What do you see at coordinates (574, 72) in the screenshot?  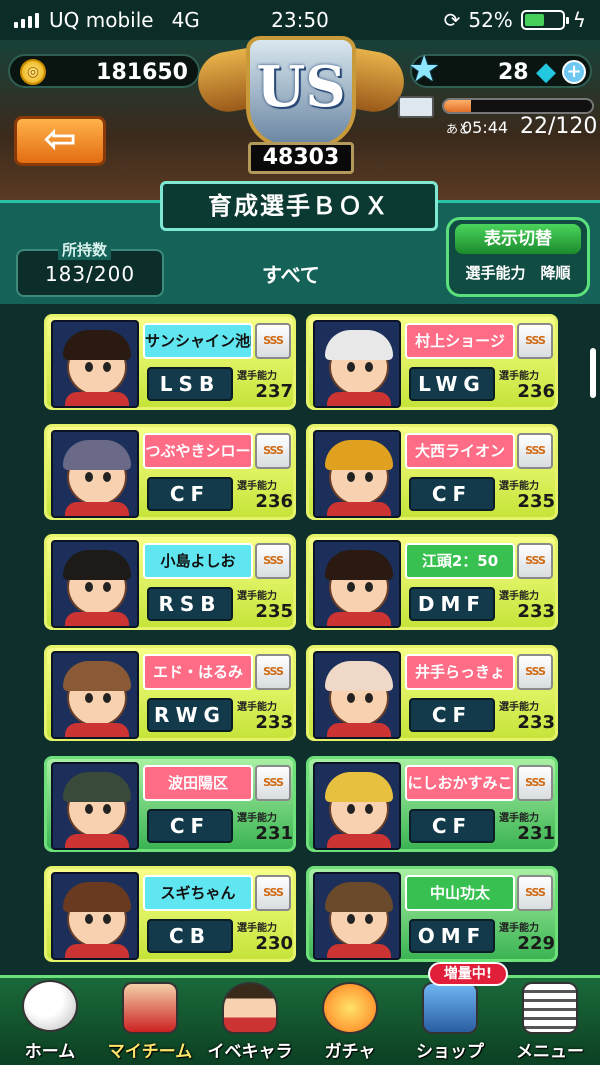 I see `plus-icon: +` at bounding box center [574, 72].